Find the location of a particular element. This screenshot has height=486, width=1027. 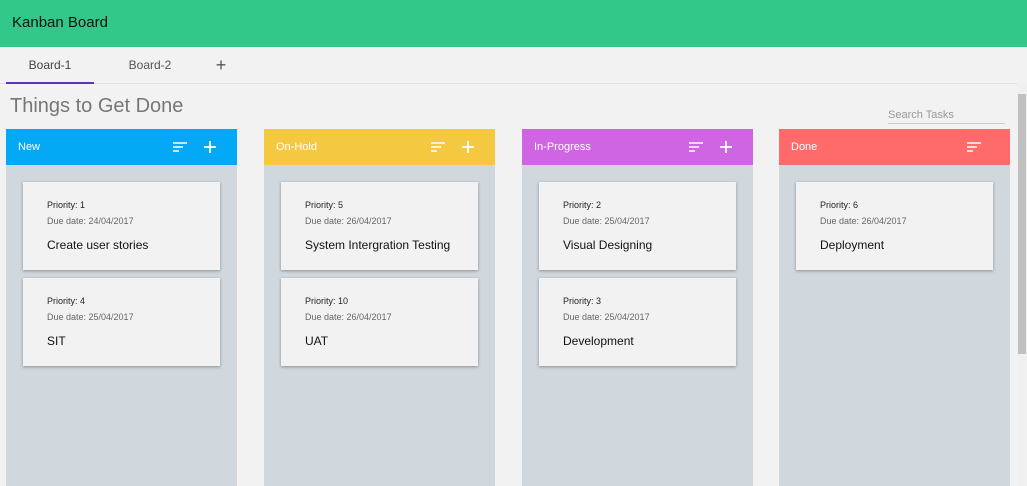

column-header-in-progress: In-Progress is located at coordinates (637, 147).